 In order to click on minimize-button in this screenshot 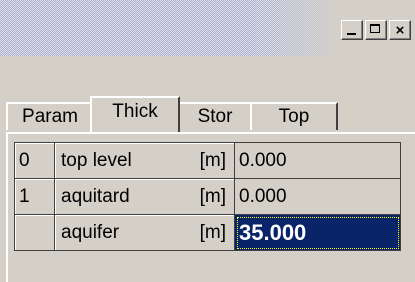, I will do `click(352, 30)`.